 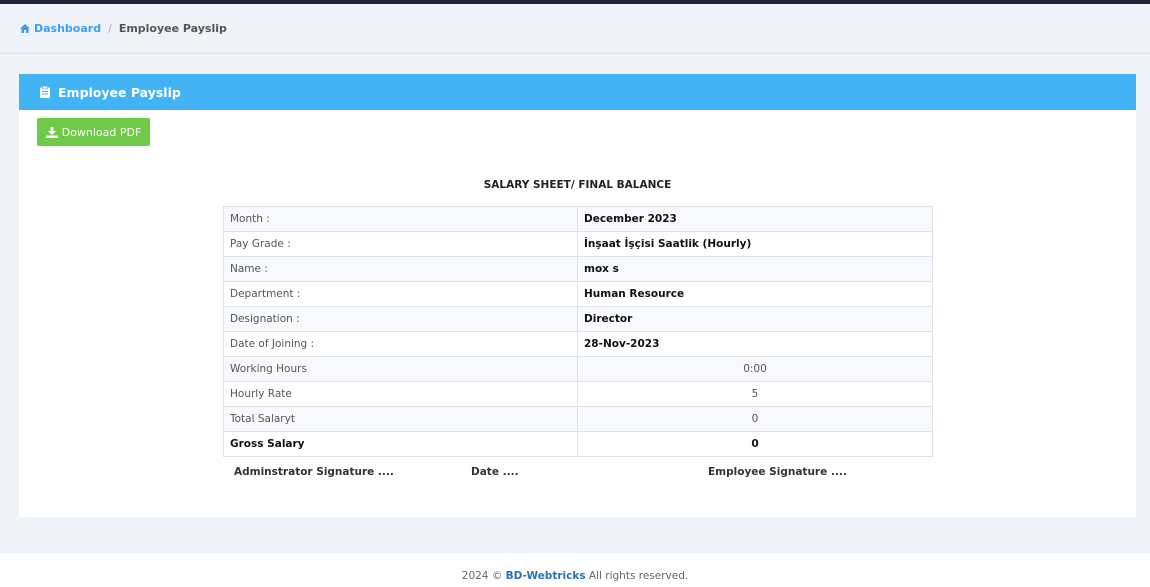 I want to click on table-row: Designation : Director, so click(x=578, y=319).